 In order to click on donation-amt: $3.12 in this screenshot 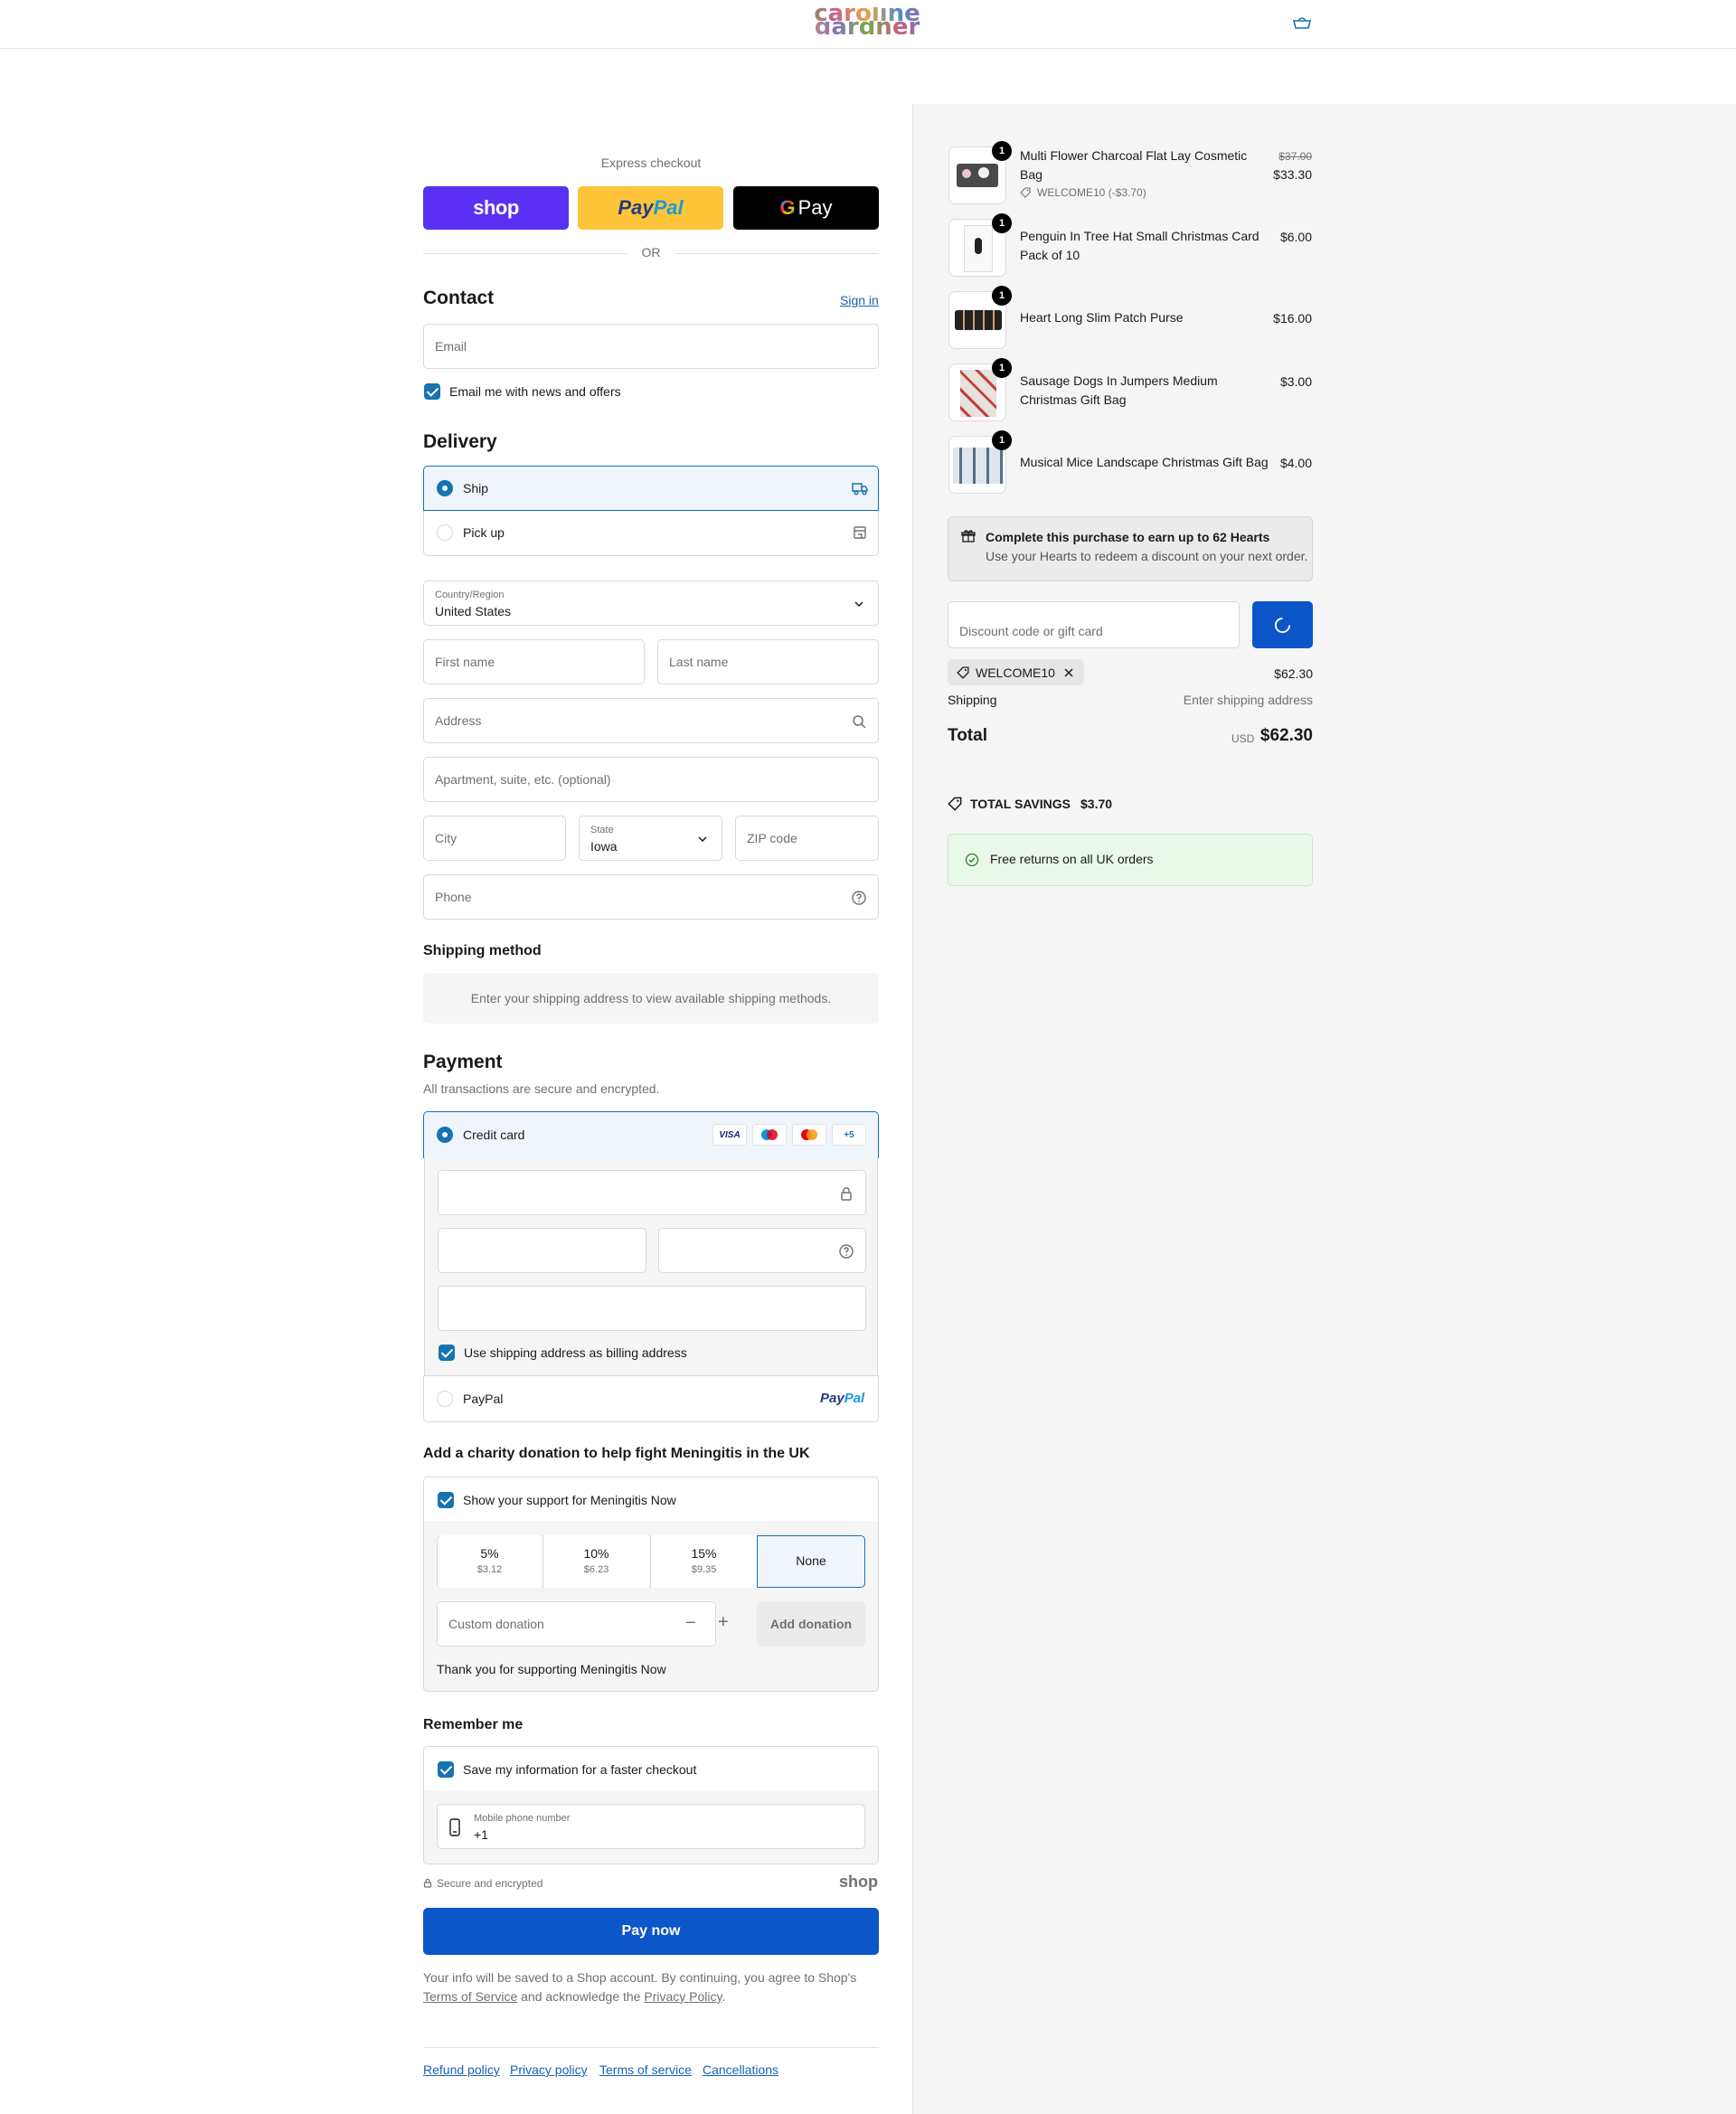, I will do `click(490, 1569)`.